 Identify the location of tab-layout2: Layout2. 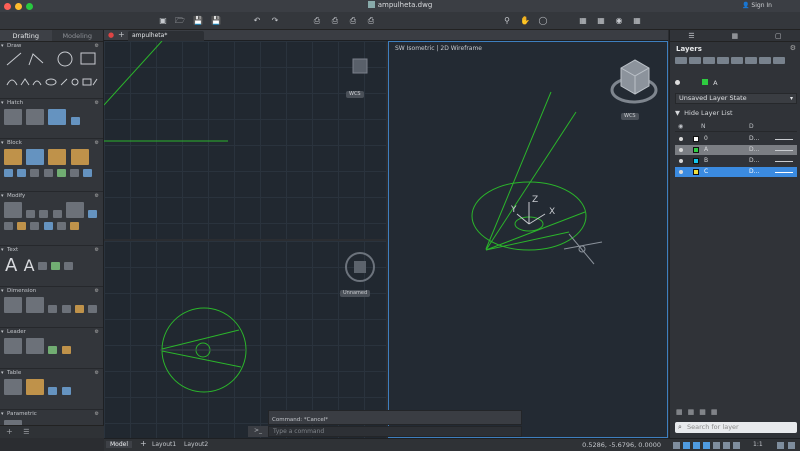
(196, 444).